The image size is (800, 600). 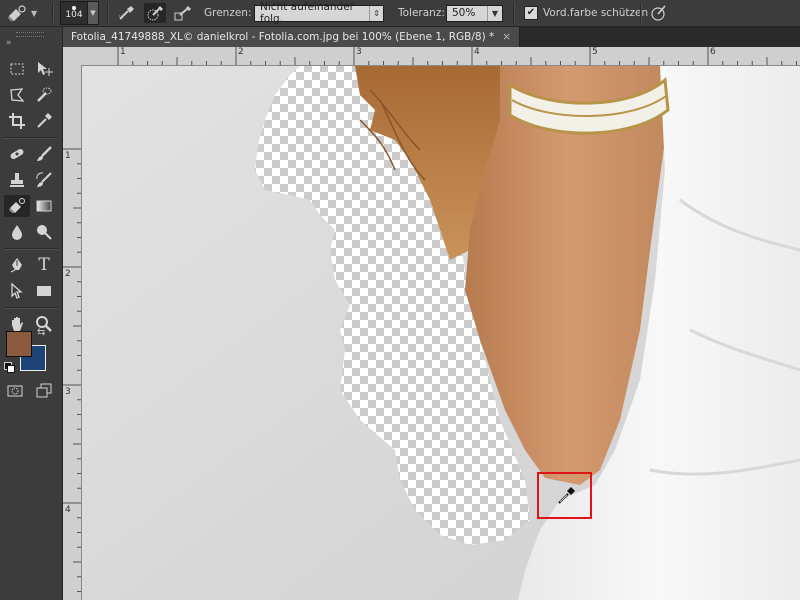 What do you see at coordinates (477, 52) in the screenshot?
I see `h-ruler-label: 4` at bounding box center [477, 52].